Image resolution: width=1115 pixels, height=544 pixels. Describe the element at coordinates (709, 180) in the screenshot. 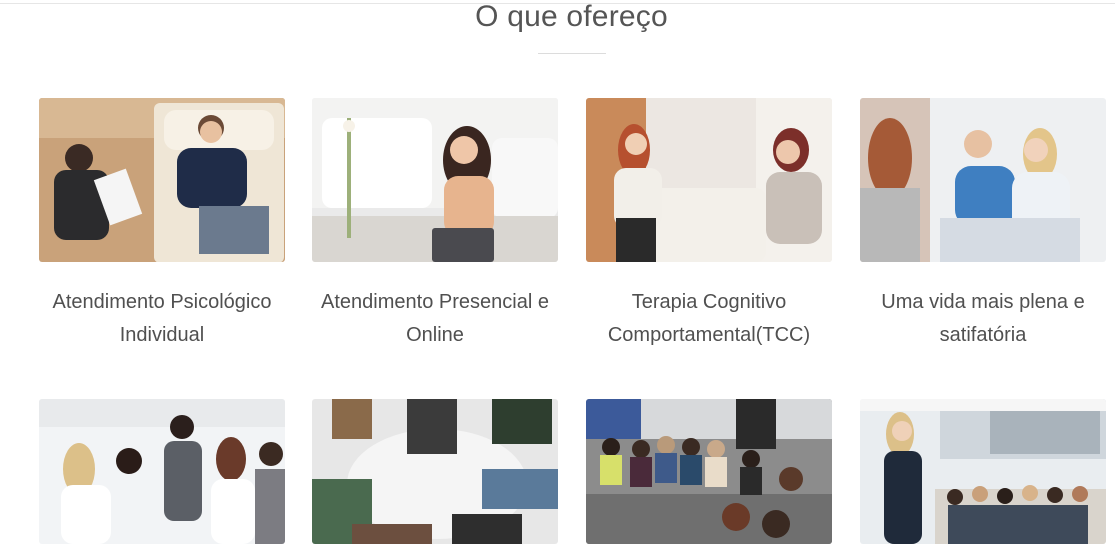

I see `cbt-session-photo` at that location.